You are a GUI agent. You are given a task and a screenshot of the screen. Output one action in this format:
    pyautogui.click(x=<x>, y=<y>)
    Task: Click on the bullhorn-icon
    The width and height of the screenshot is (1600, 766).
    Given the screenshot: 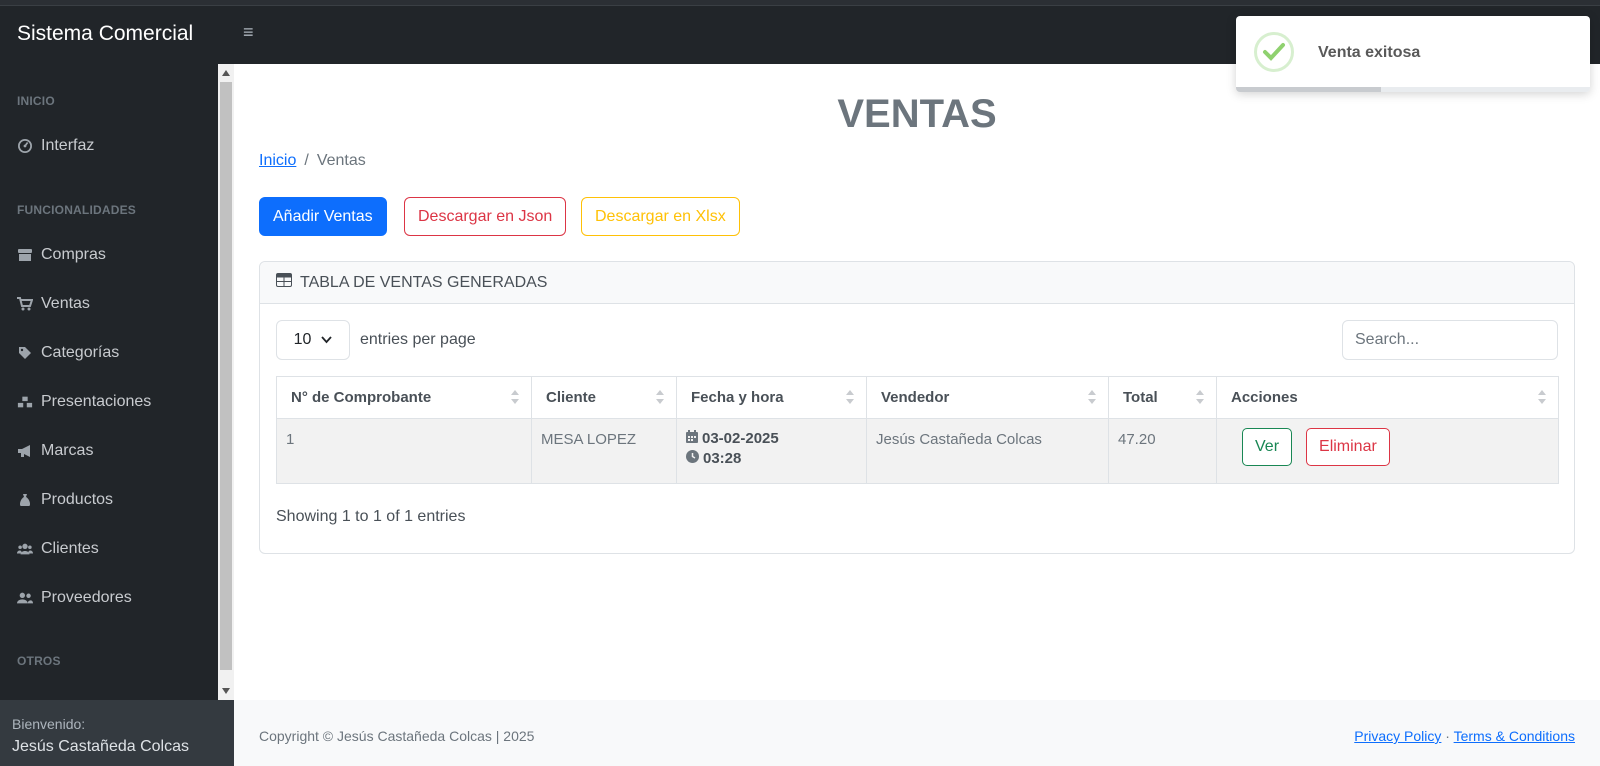 What is the action you would take?
    pyautogui.click(x=25, y=451)
    